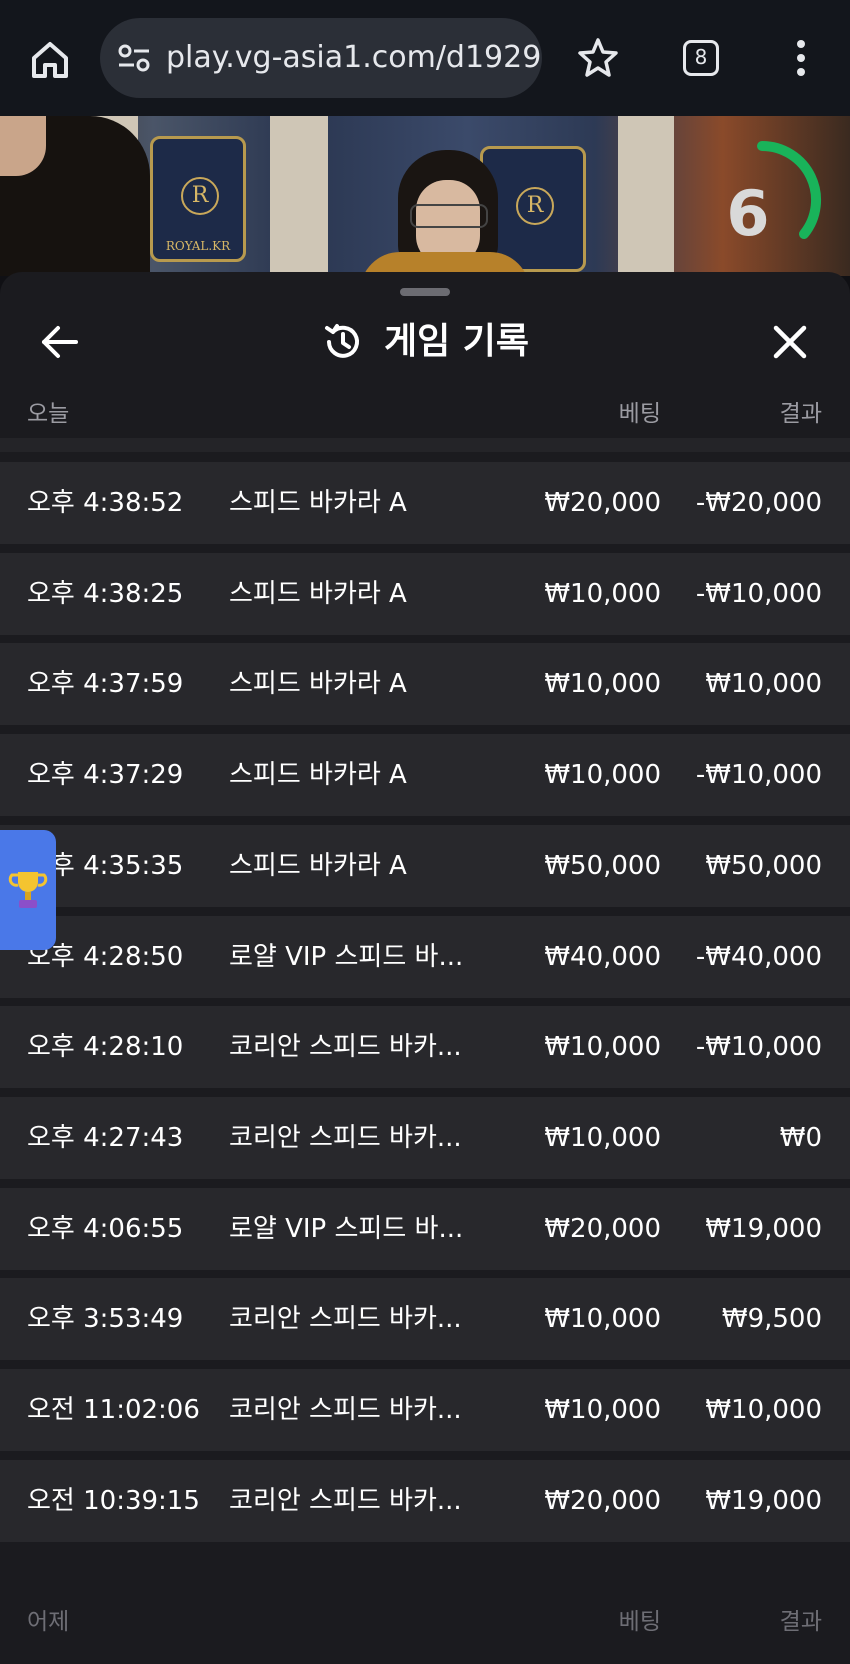  I want to click on address-bar: play.vg-asia1.com/d1929, so click(321, 58).